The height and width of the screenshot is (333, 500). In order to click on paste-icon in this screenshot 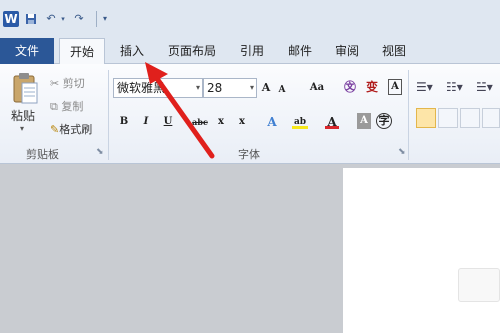, I will do `click(25, 89)`.